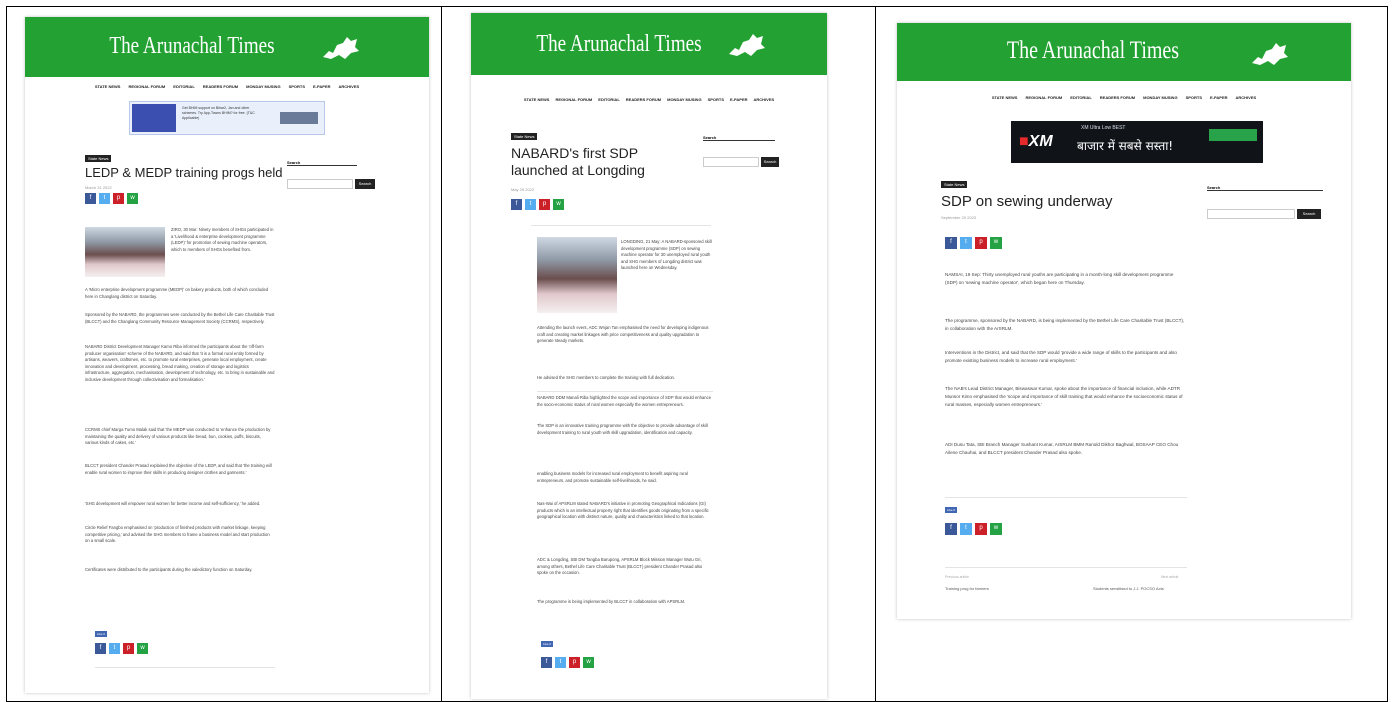  What do you see at coordinates (1027, 201) in the screenshot?
I see `article-title: SDP on sewing underway` at bounding box center [1027, 201].